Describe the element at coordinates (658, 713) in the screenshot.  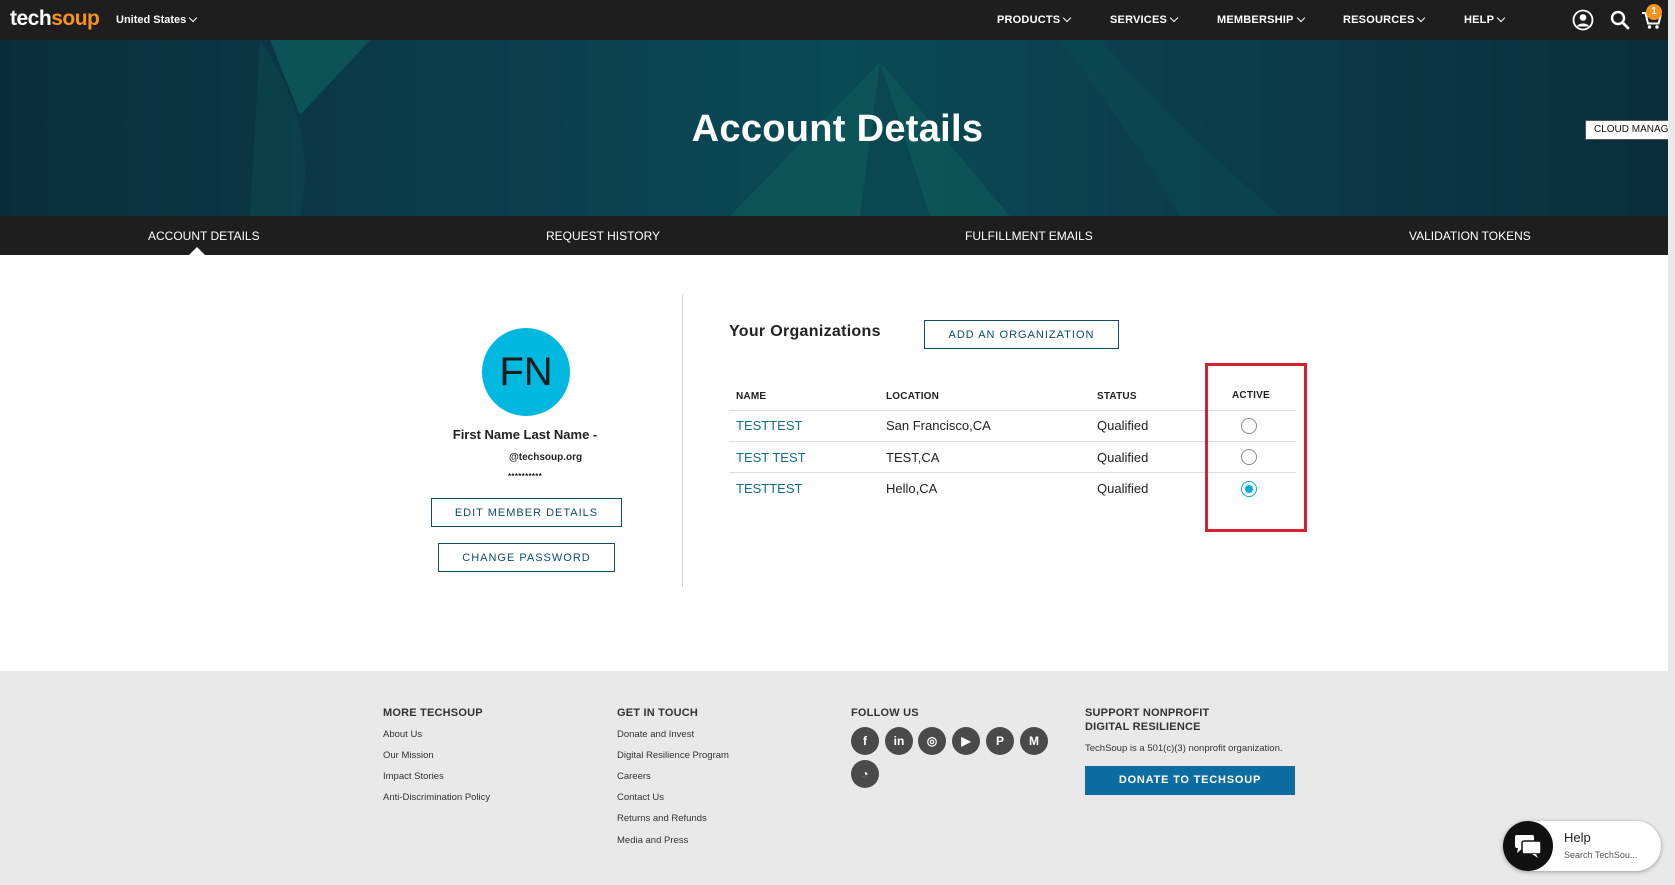
I see `footer-heading-touch: GET IN TOUCH` at that location.